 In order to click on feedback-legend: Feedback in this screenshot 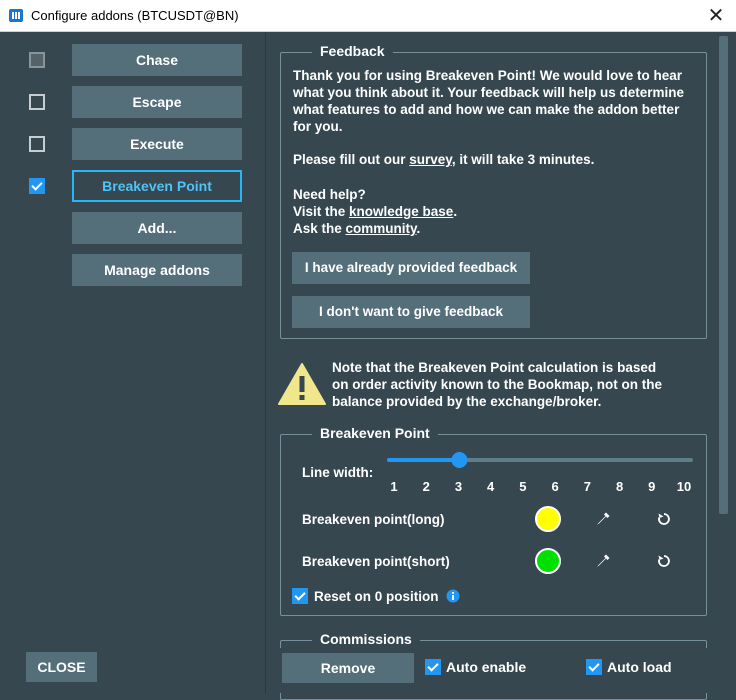, I will do `click(352, 51)`.